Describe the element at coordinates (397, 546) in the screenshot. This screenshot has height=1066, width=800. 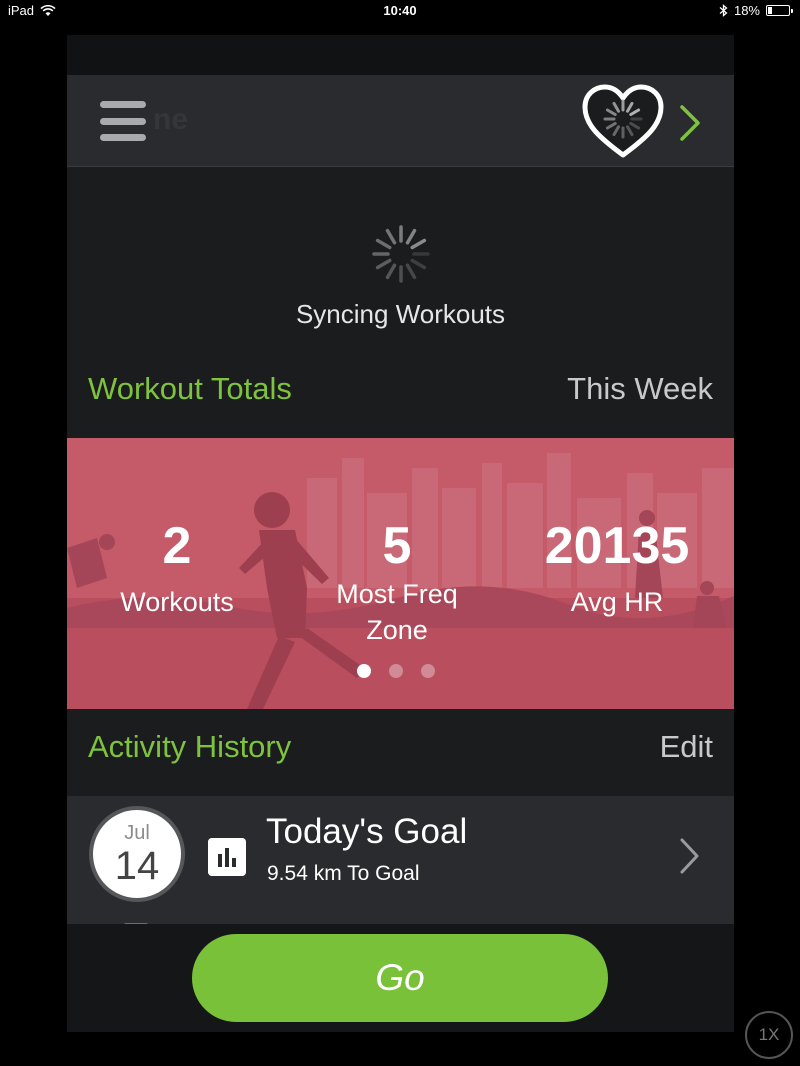
I see `stat-value: 5` at that location.